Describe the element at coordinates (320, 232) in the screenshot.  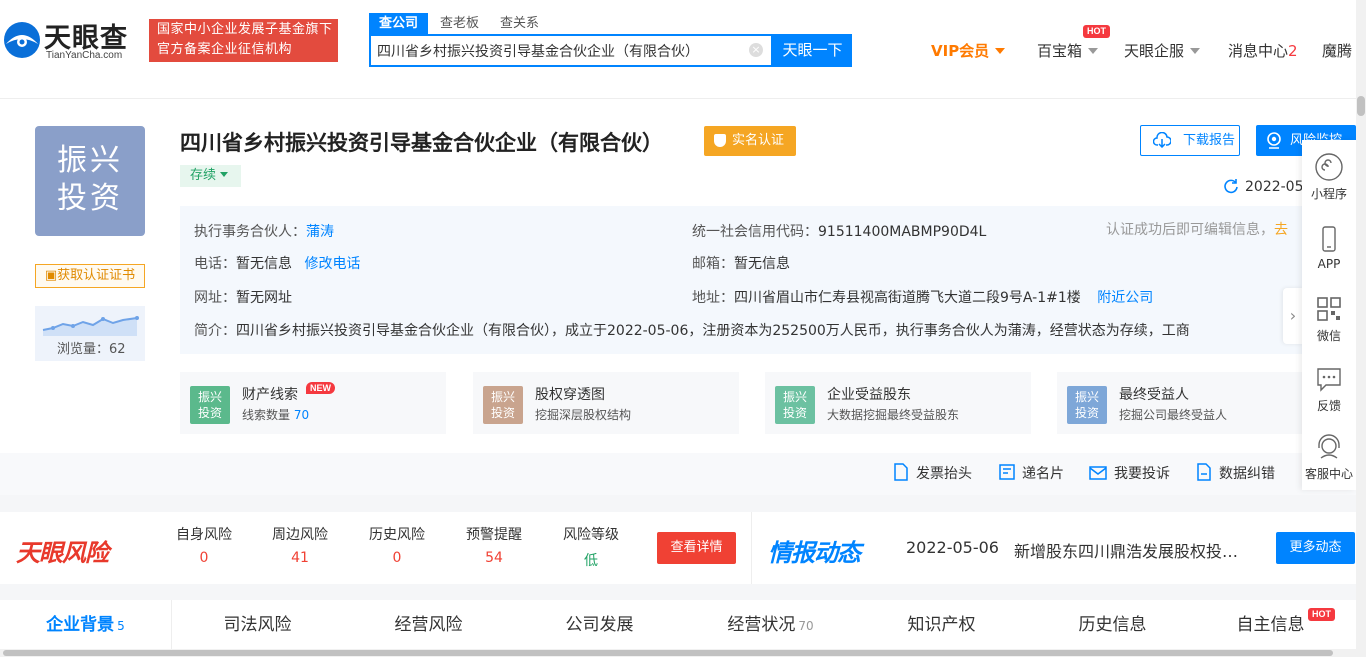
I see `executive-partner-link: 蒲涛` at that location.